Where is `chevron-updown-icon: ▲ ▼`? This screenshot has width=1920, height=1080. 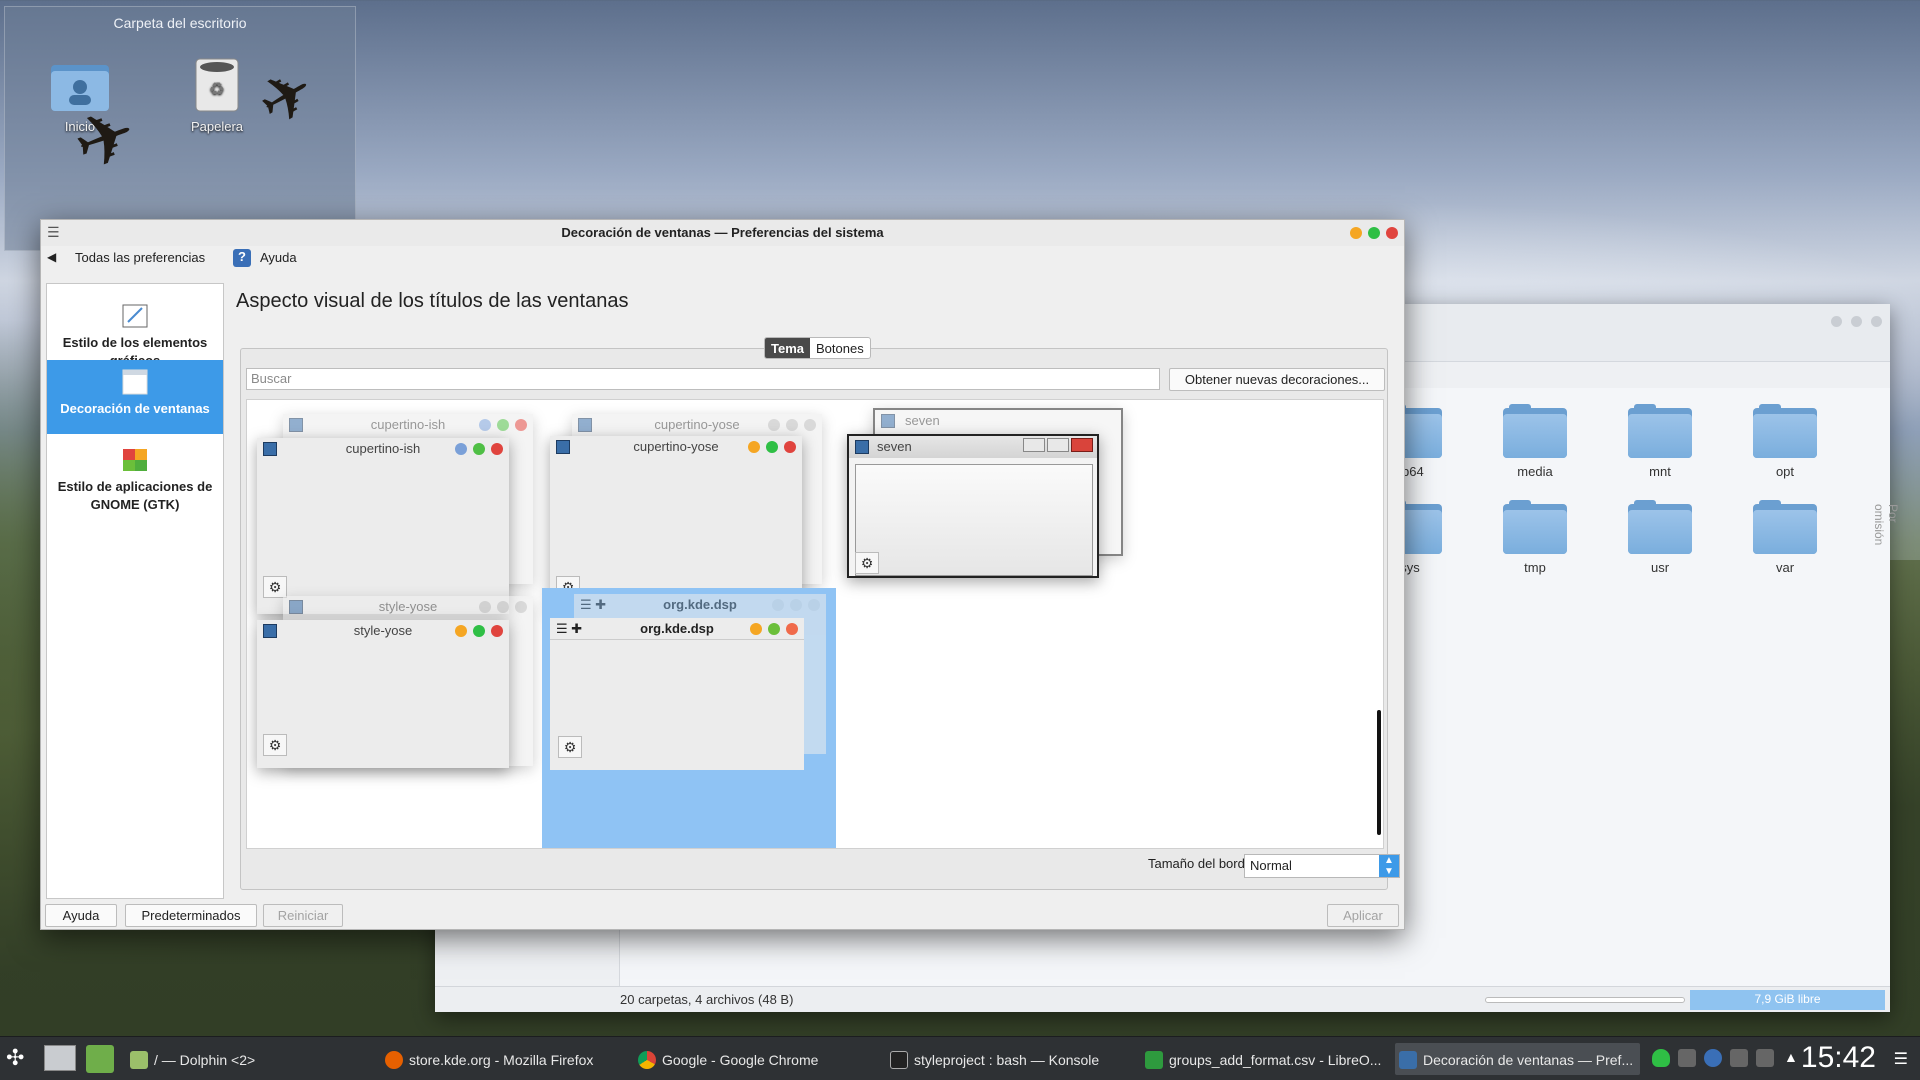 chevron-updown-icon: ▲ ▼ is located at coordinates (1389, 866).